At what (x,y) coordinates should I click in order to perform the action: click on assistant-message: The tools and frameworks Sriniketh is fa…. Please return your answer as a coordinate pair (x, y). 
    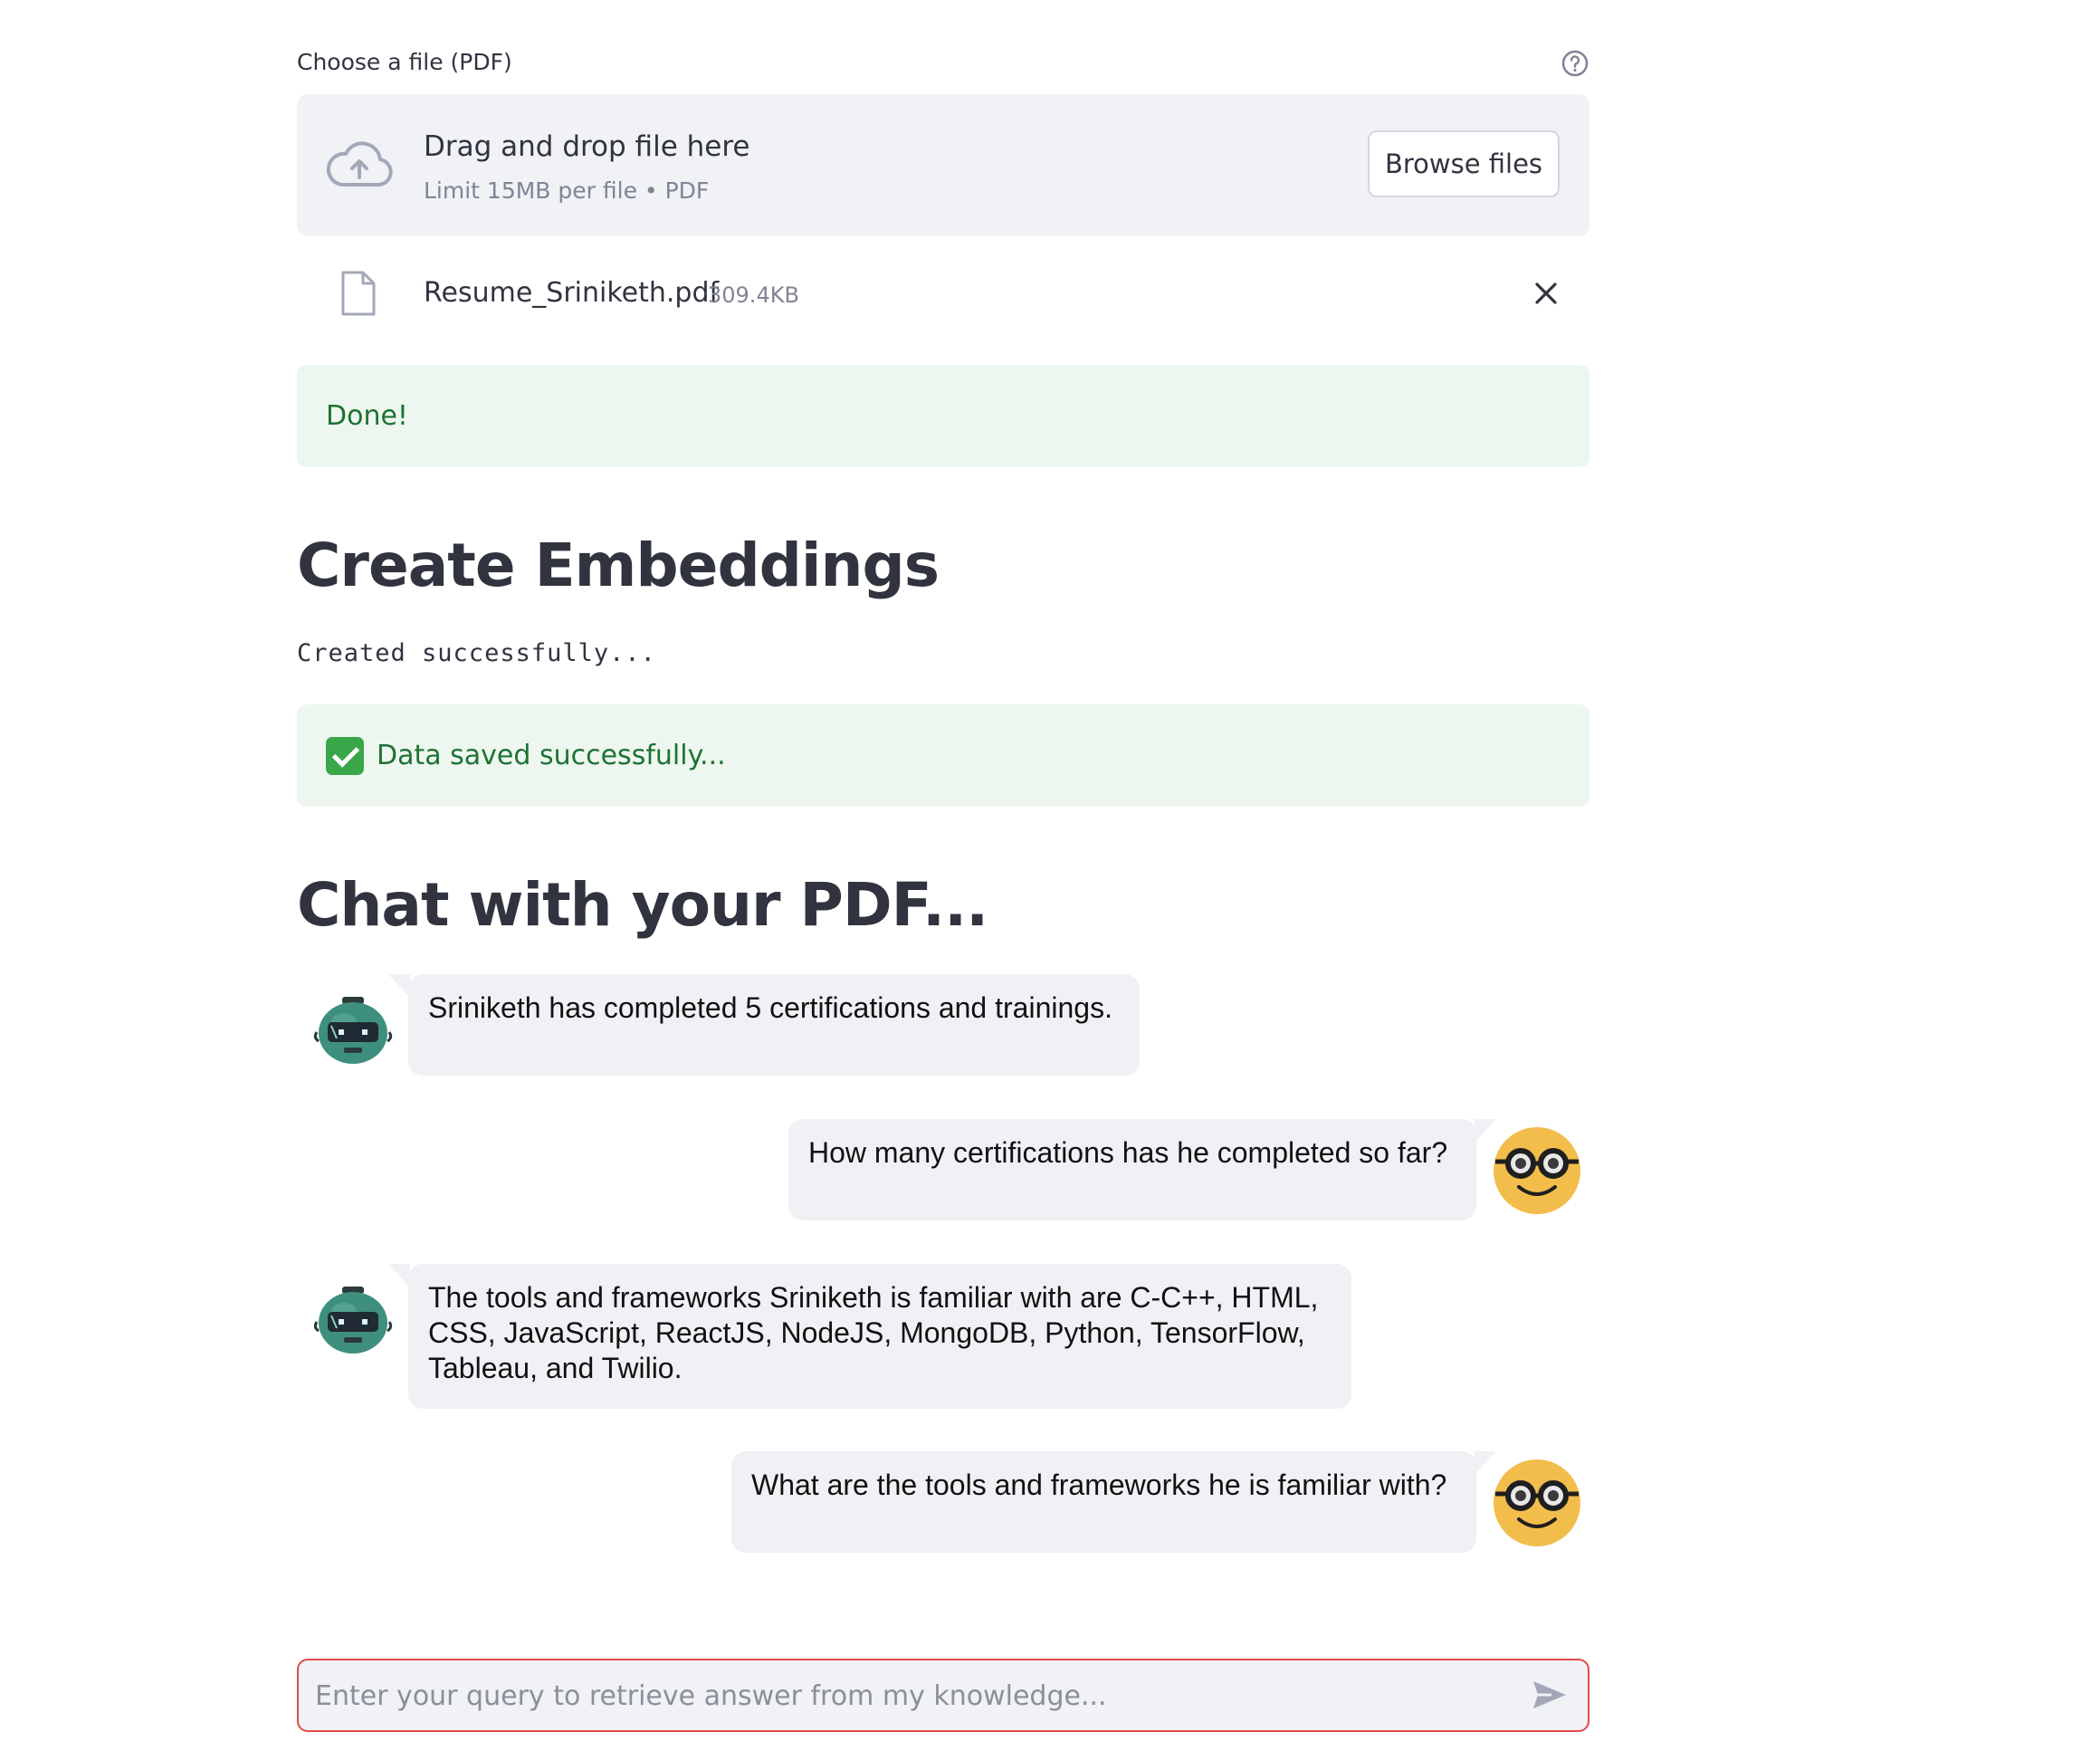
    Looking at the image, I should click on (869, 1336).